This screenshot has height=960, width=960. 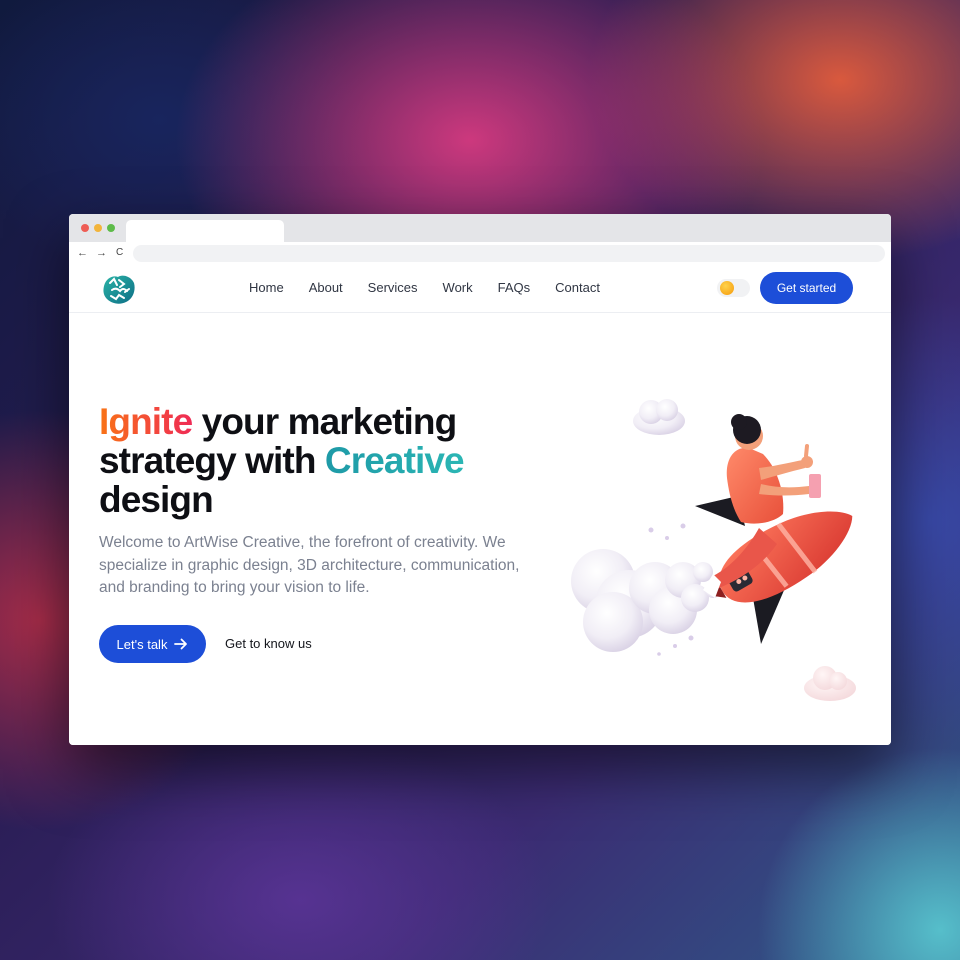 I want to click on back-arrow-icon: ←, so click(x=82, y=253).